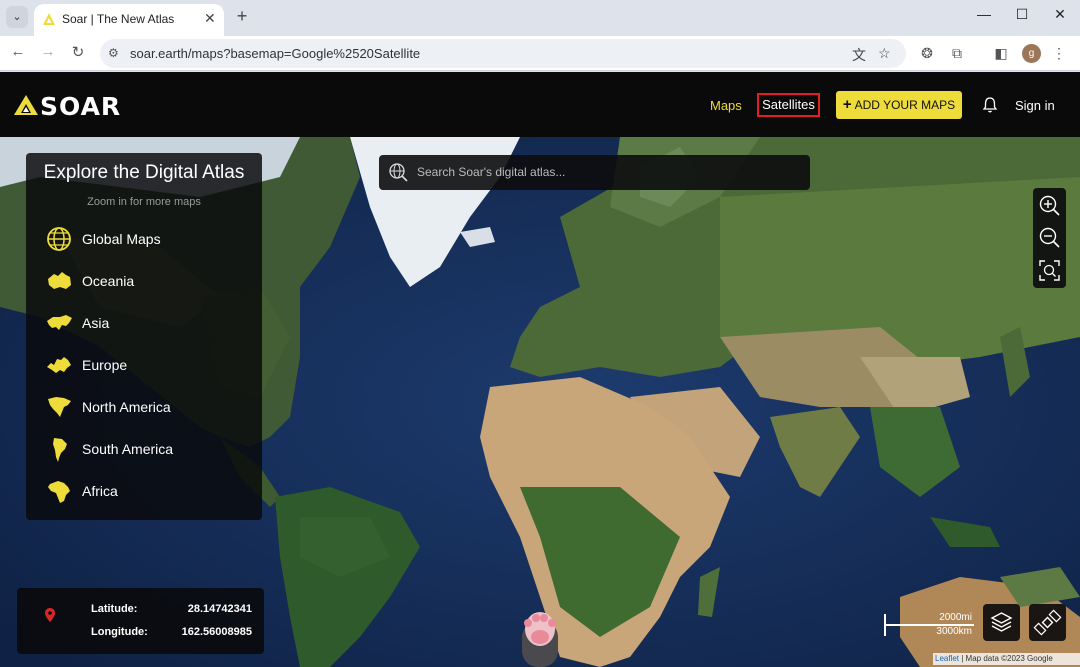 This screenshot has width=1080, height=667. I want to click on globe-icon, so click(59, 239).